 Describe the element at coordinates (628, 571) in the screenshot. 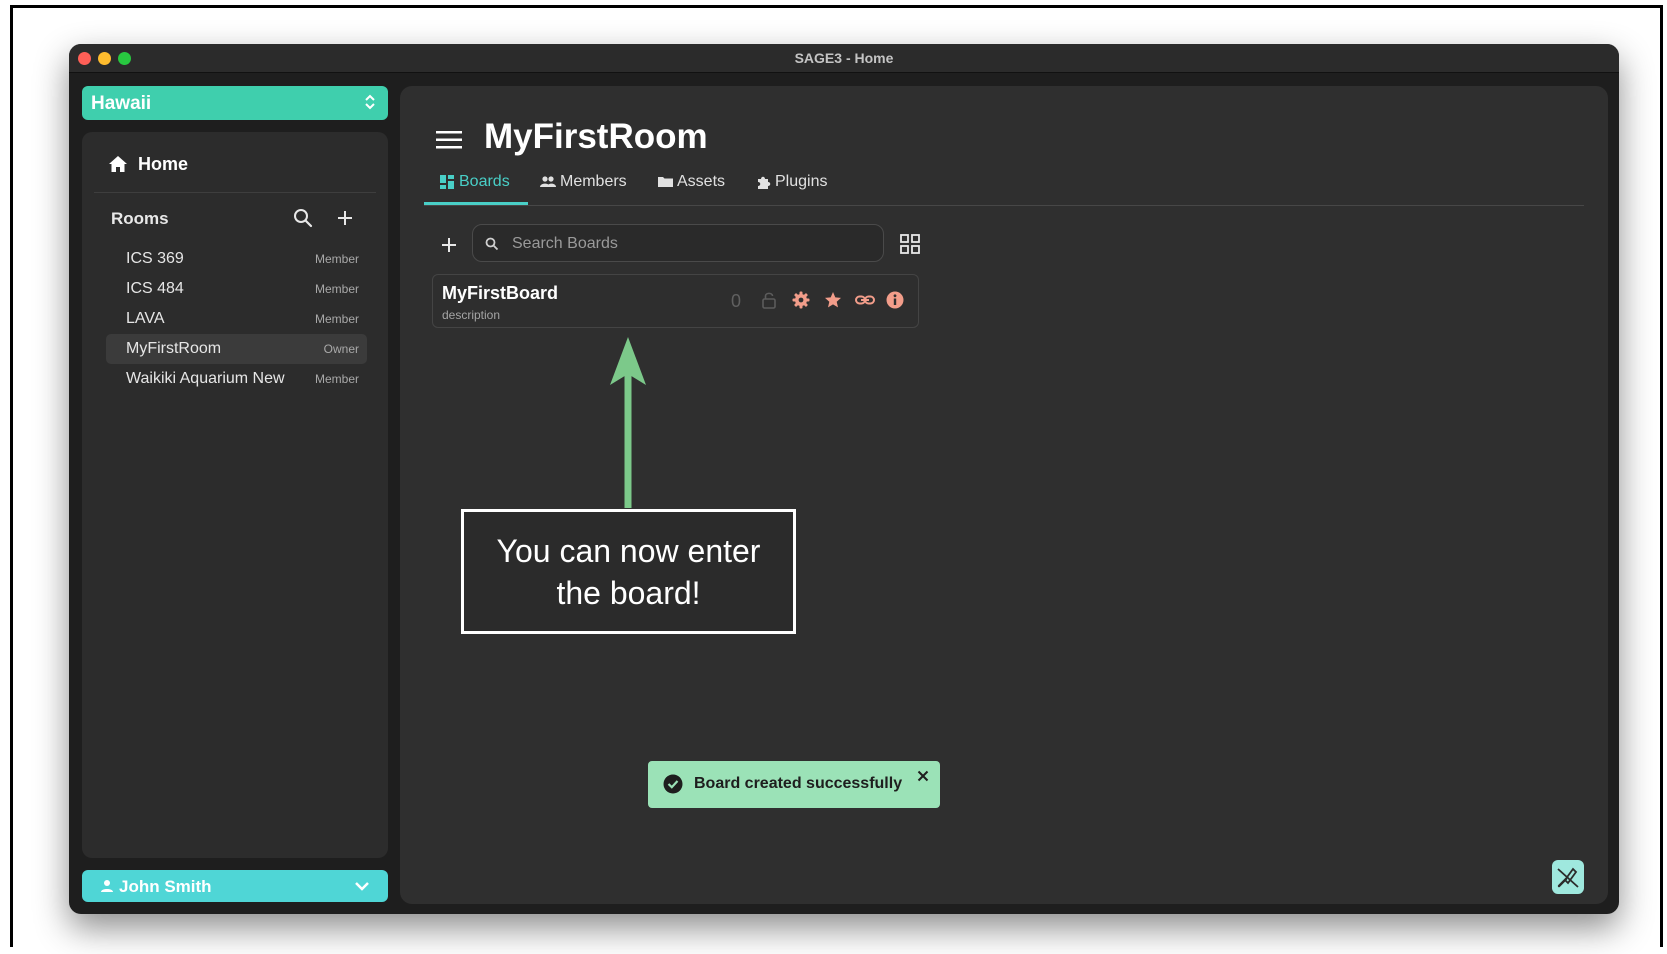

I see `annotation-callout: You can now enter the board!` at that location.